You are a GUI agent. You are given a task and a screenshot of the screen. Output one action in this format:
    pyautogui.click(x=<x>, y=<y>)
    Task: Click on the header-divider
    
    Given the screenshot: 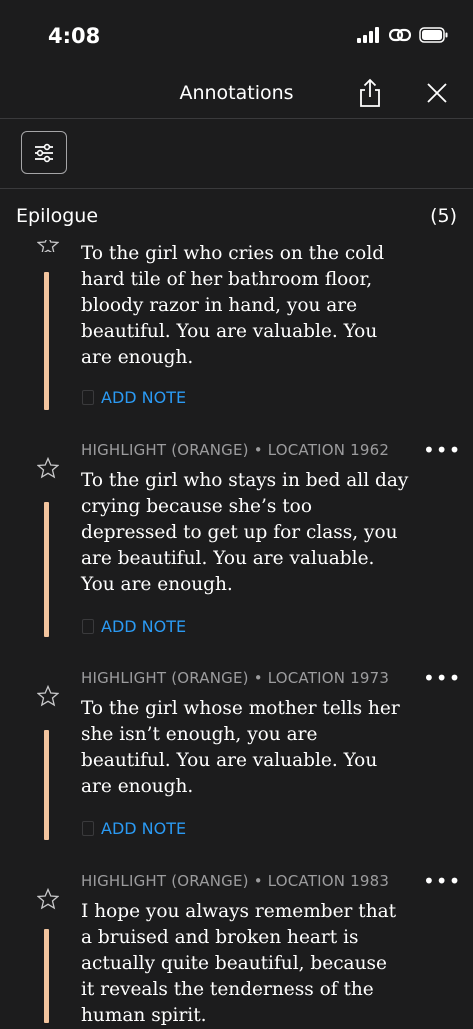 What is the action you would take?
    pyautogui.click(x=236, y=118)
    